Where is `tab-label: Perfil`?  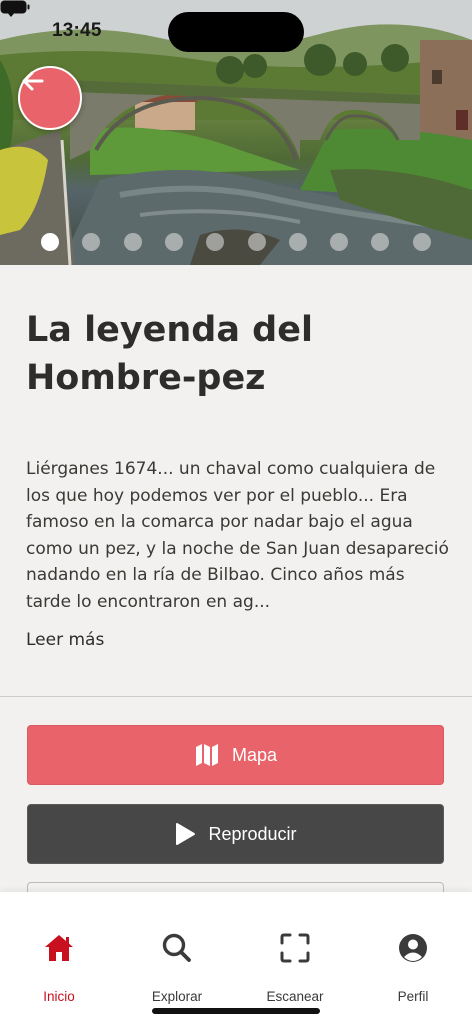 tab-label: Perfil is located at coordinates (413, 996).